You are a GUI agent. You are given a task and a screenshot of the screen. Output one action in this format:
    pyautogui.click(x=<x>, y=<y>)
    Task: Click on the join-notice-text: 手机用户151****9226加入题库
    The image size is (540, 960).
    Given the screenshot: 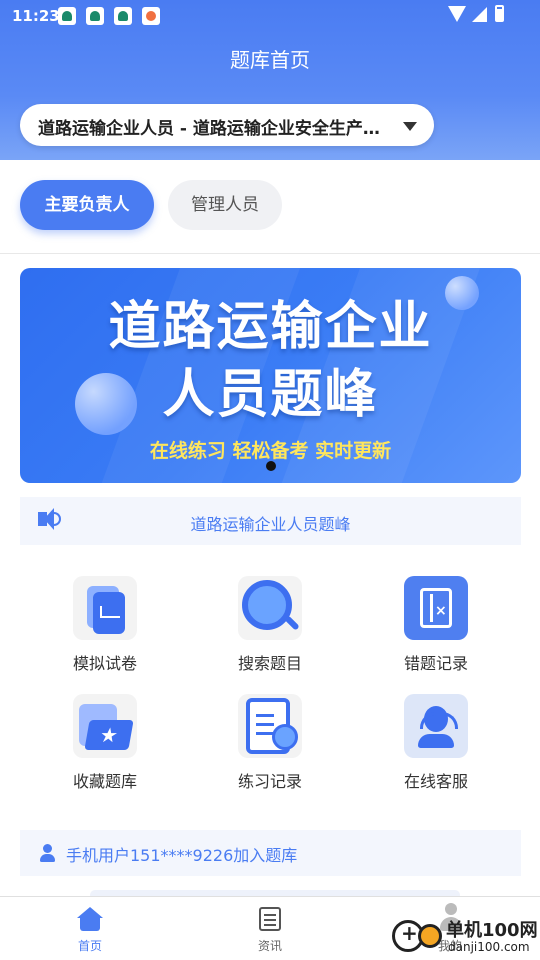 What is the action you would take?
    pyautogui.click(x=182, y=855)
    